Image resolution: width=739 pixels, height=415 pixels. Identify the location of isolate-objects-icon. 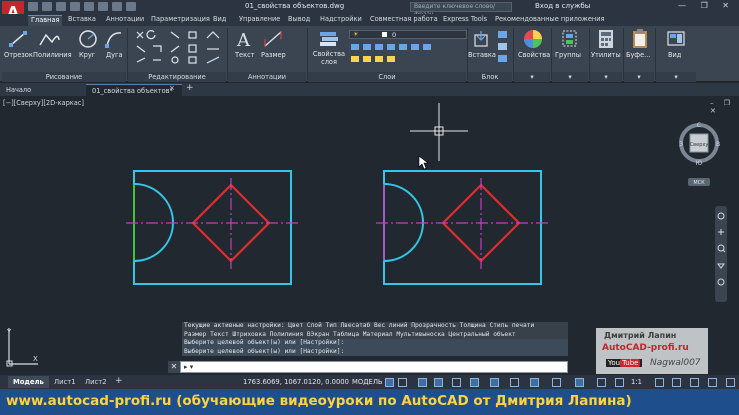
(694, 382).